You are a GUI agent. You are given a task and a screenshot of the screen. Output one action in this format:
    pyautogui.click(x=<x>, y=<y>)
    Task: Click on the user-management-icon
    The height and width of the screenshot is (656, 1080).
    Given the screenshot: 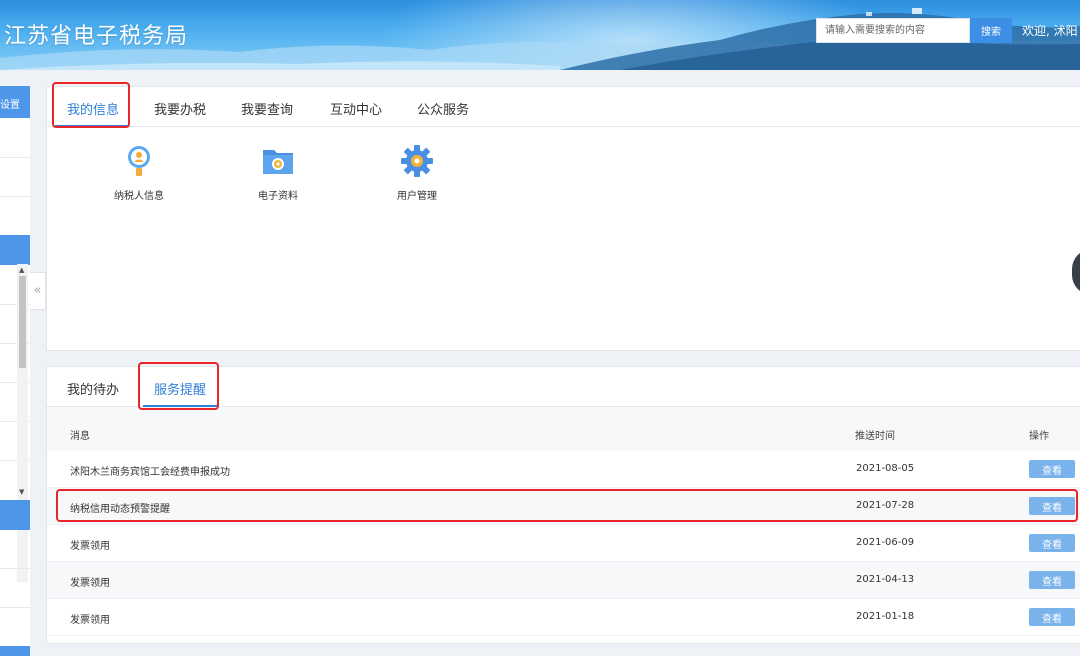 What is the action you would take?
    pyautogui.click(x=417, y=161)
    